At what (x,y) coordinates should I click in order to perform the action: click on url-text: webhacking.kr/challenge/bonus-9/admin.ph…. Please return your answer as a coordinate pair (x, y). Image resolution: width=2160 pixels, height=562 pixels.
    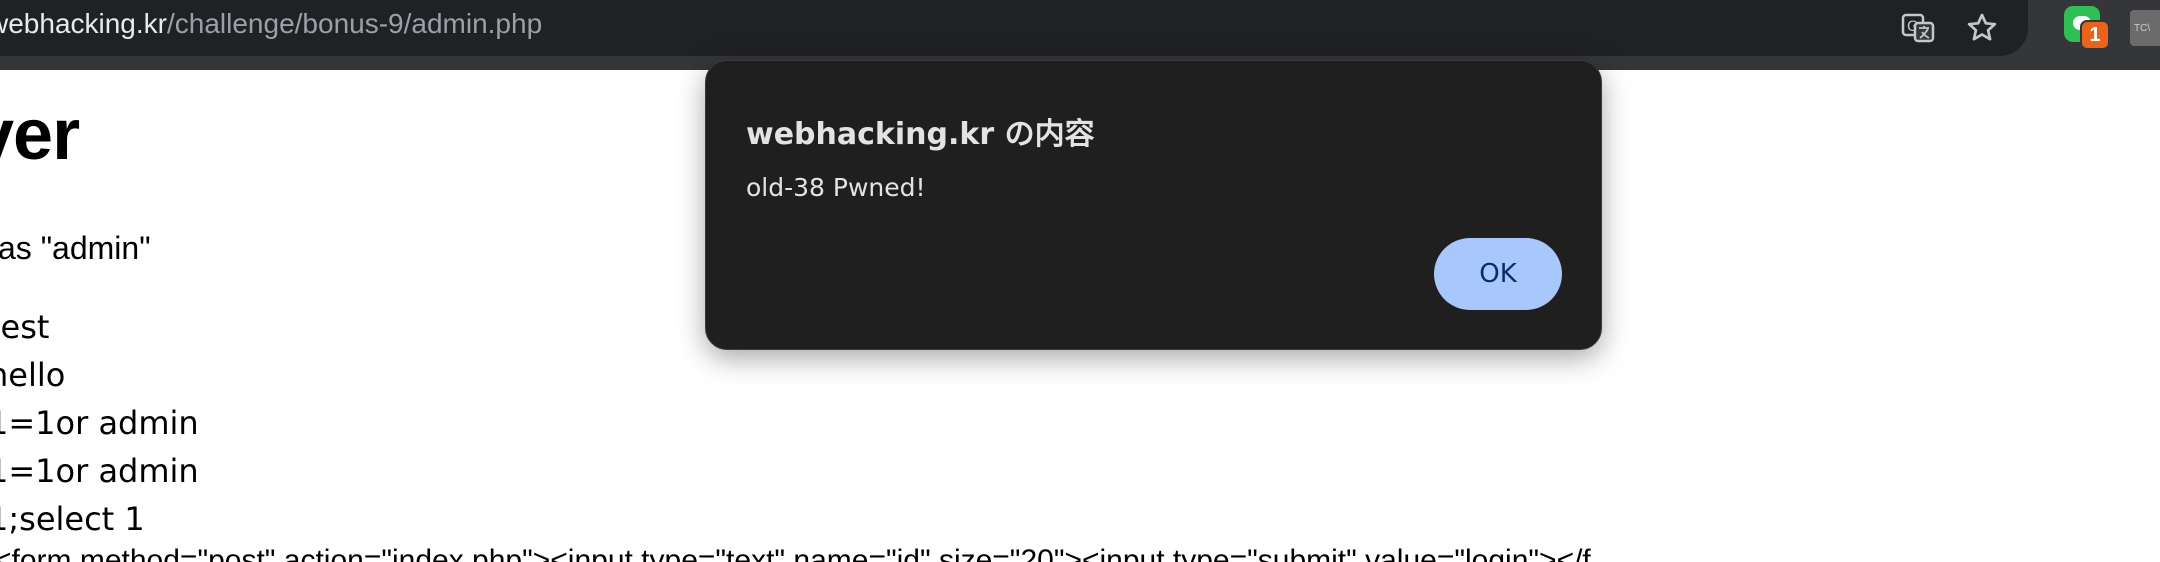
    Looking at the image, I should click on (271, 24).